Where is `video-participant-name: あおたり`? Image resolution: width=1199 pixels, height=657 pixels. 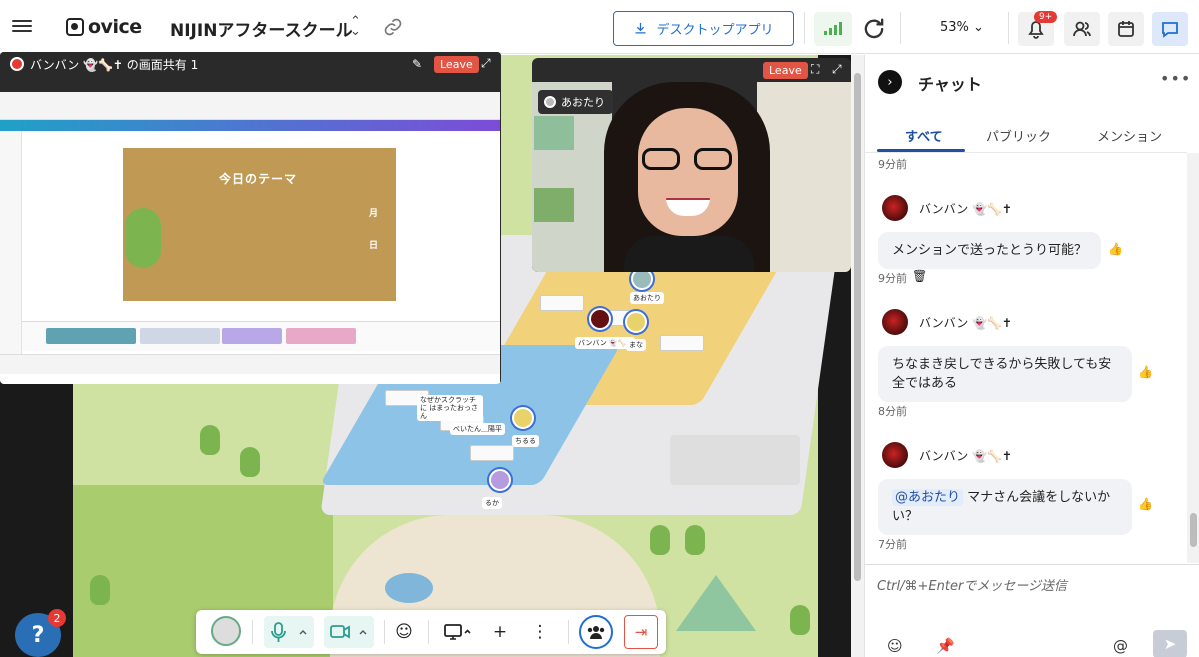
video-participant-name: あおたり is located at coordinates (583, 102).